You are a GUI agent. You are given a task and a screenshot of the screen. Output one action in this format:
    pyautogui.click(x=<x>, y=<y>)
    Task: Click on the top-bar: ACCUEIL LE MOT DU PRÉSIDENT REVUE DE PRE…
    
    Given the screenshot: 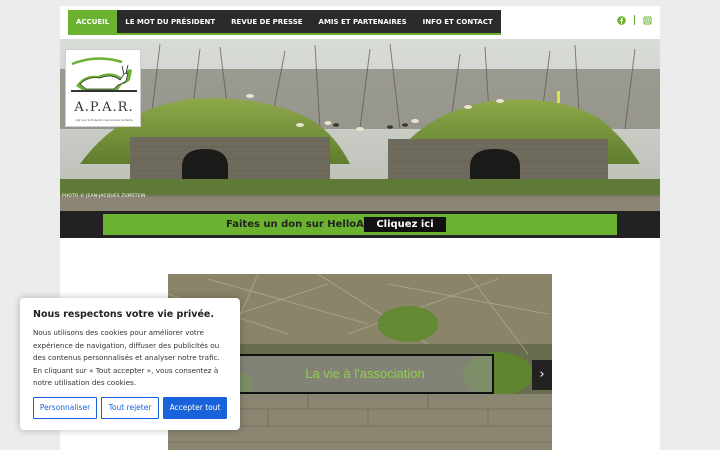 What is the action you would take?
    pyautogui.click(x=360, y=22)
    